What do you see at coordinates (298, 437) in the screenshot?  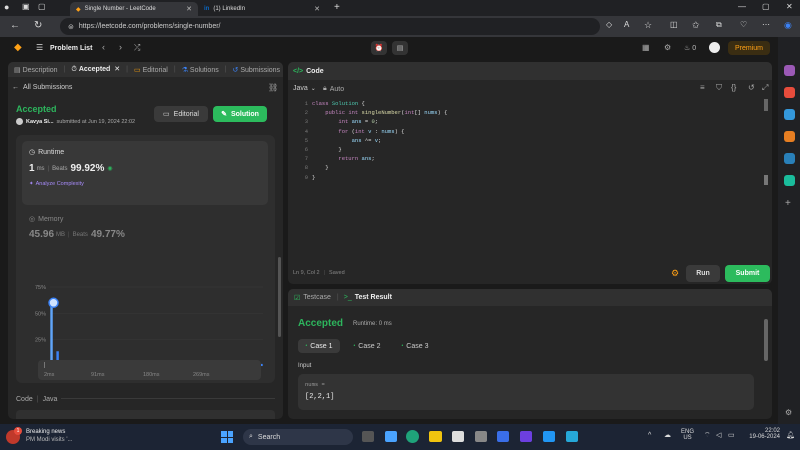 I see `taskbar-search: ⌕ Search` at bounding box center [298, 437].